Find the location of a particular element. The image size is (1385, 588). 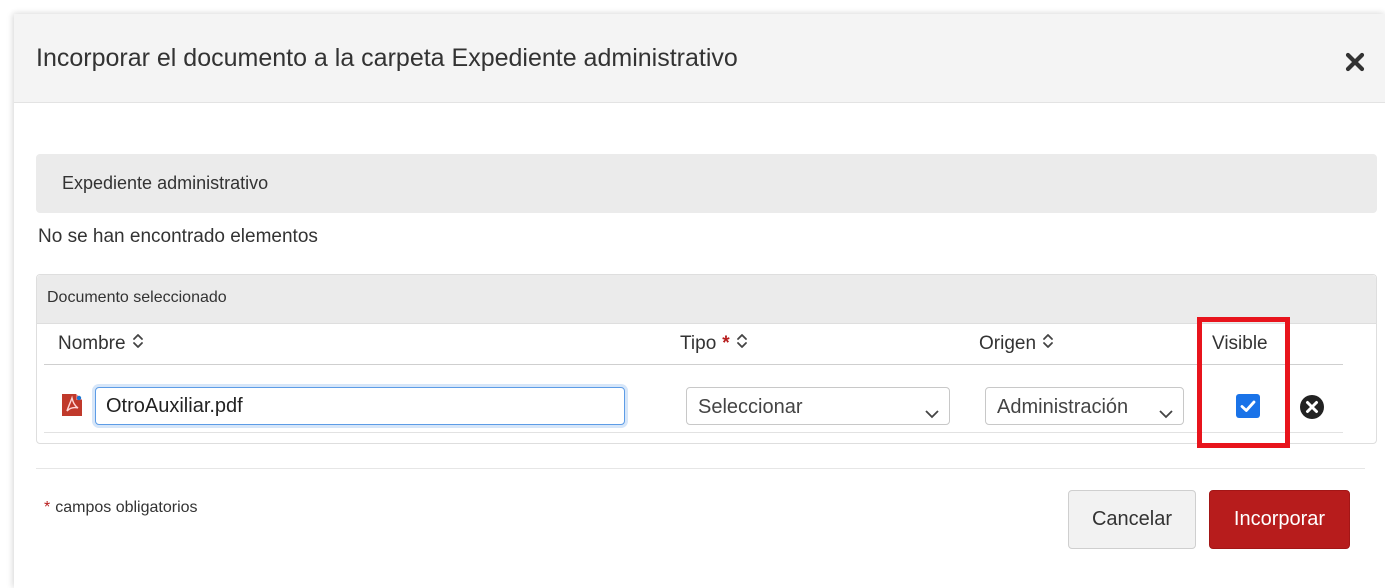

column-header-origen: Origen is located at coordinates (1016, 344).